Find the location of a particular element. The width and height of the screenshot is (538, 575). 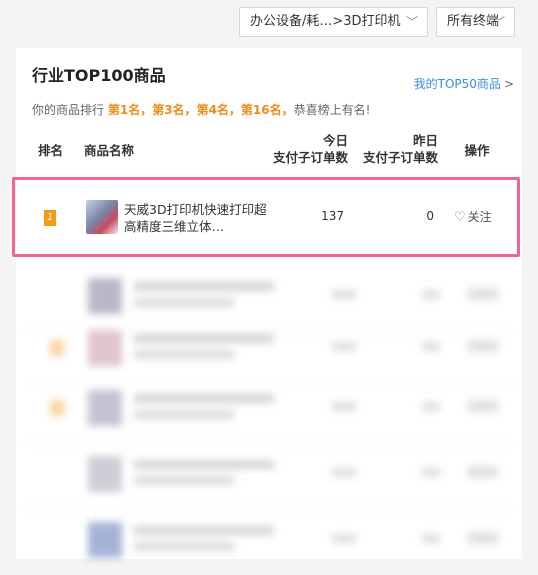

my-top50-label: 我的TOP50商品 is located at coordinates (457, 84).